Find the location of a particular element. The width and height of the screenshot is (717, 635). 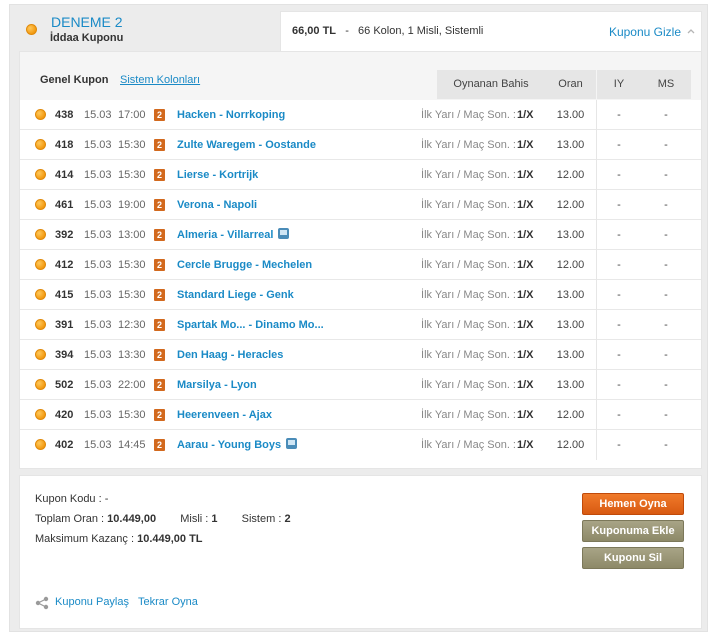

chevron-up-icon is located at coordinates (691, 31).